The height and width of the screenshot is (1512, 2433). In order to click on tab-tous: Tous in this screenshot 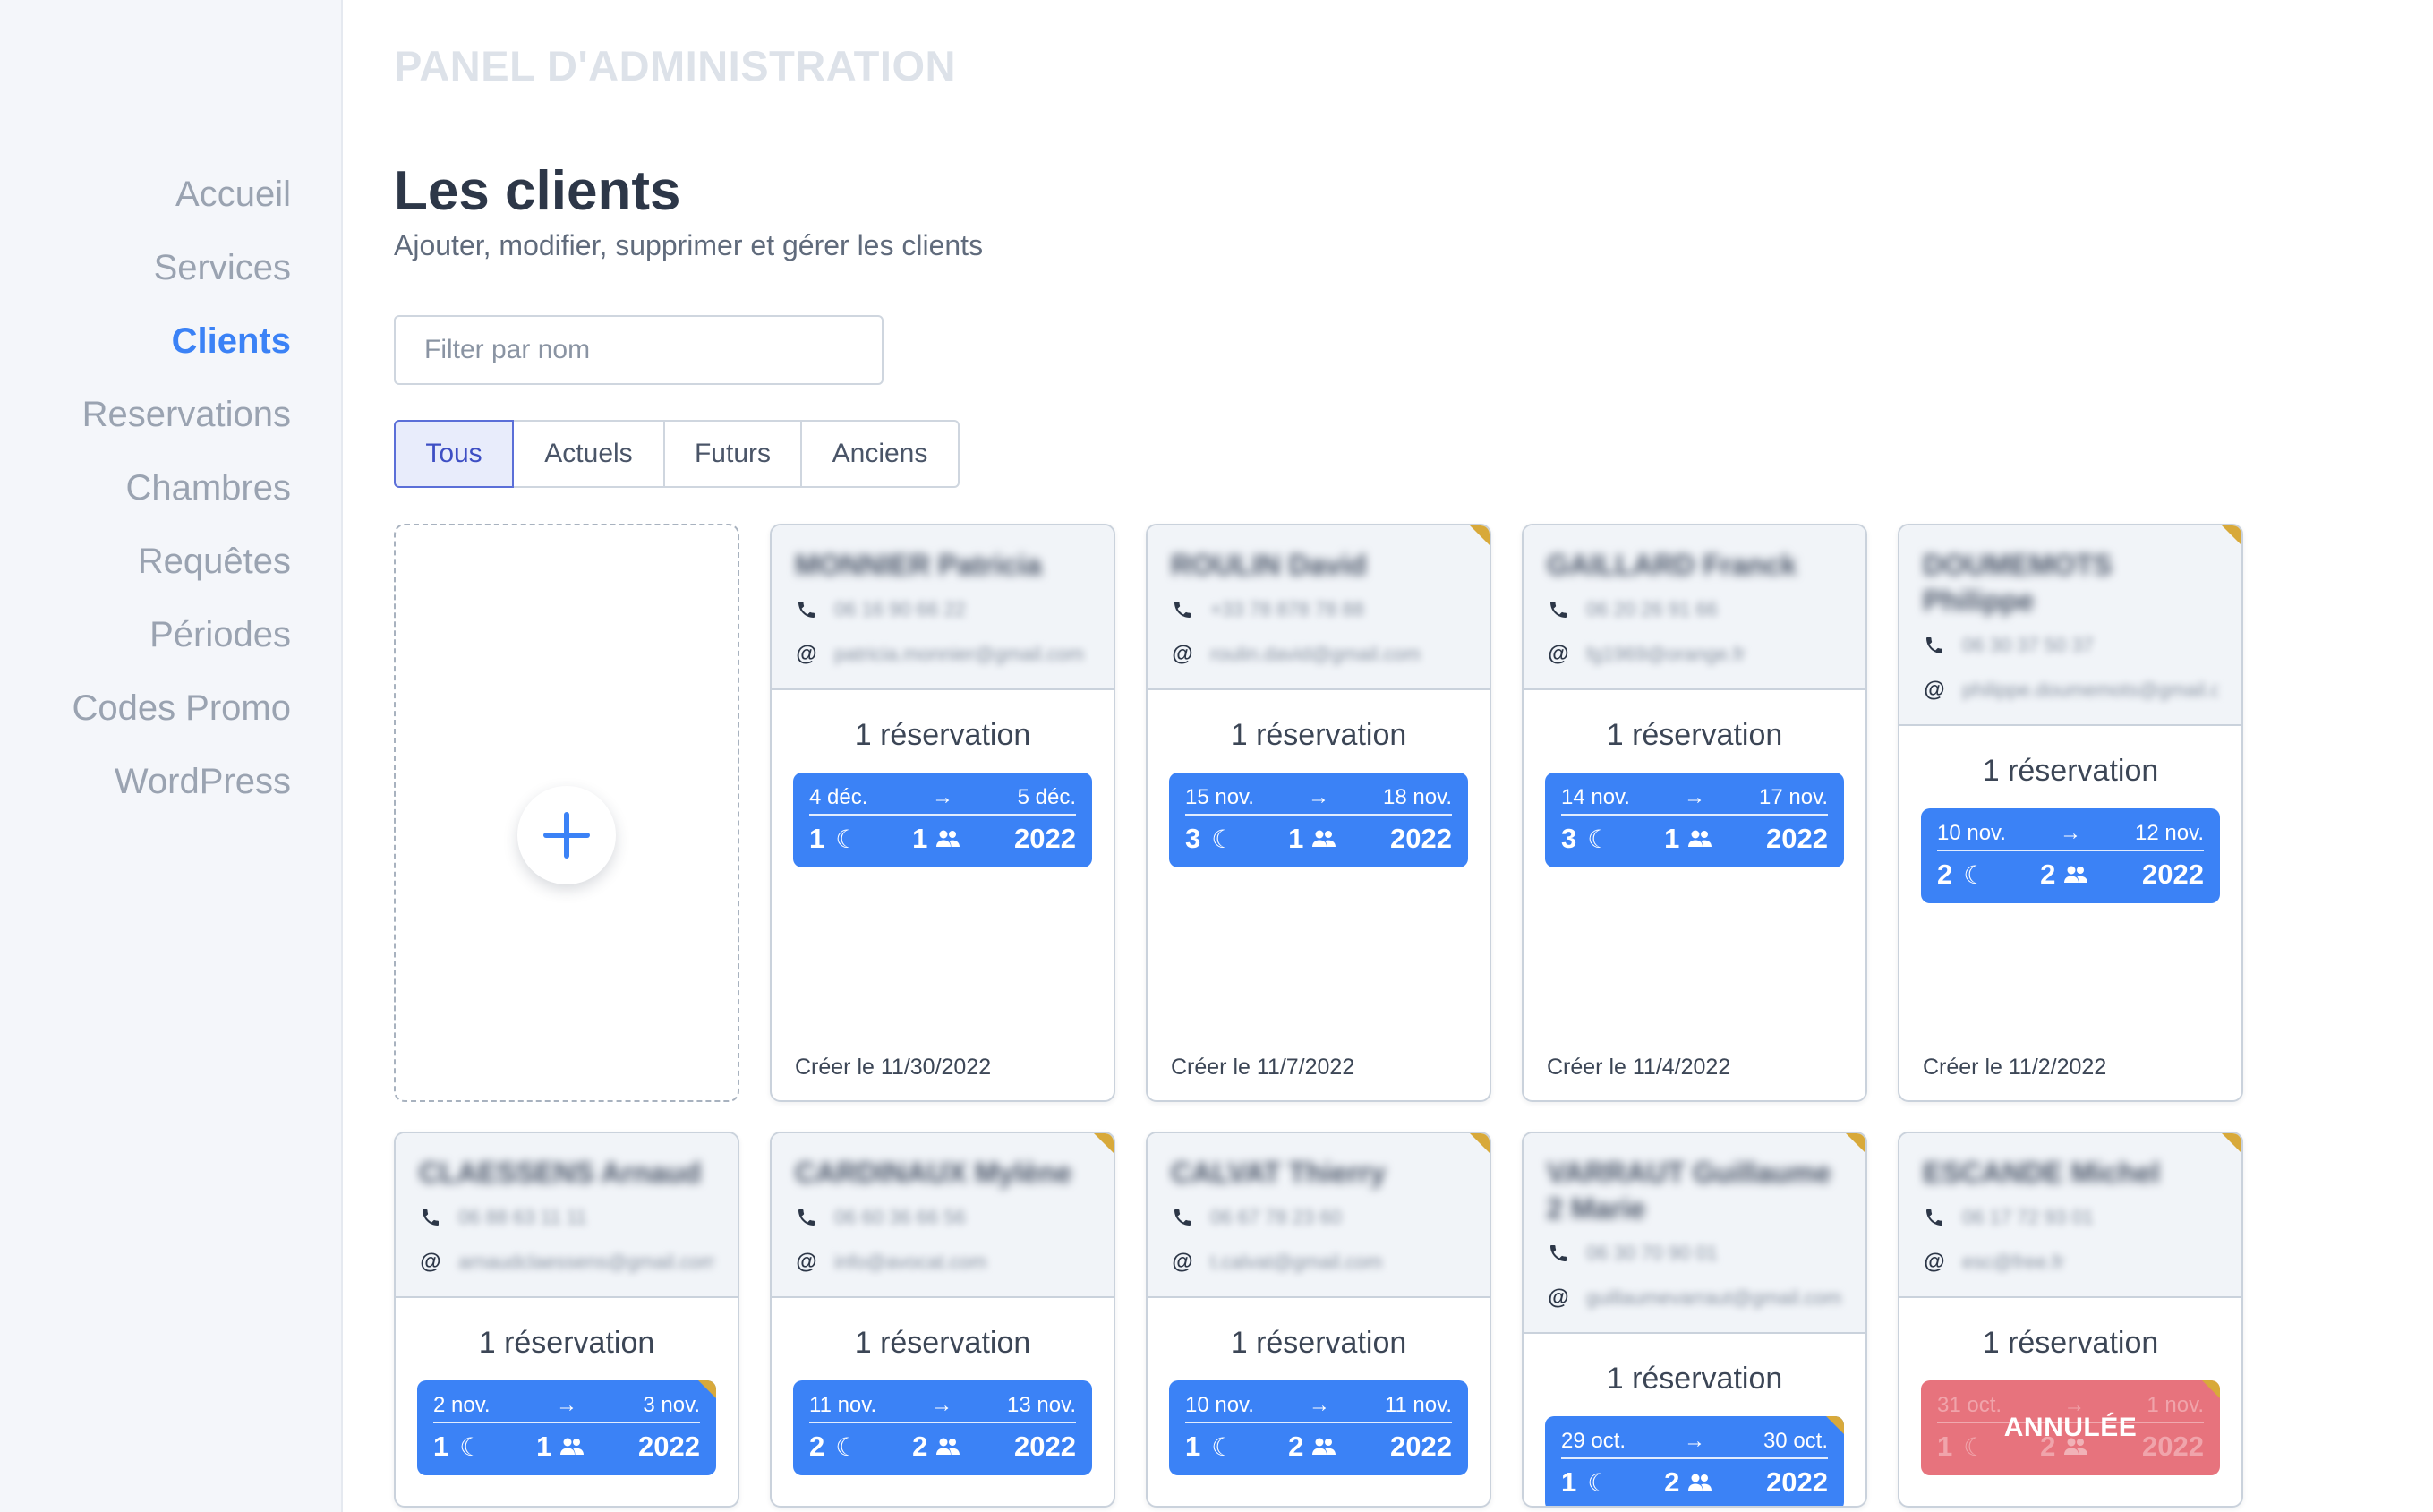, I will do `click(454, 454)`.